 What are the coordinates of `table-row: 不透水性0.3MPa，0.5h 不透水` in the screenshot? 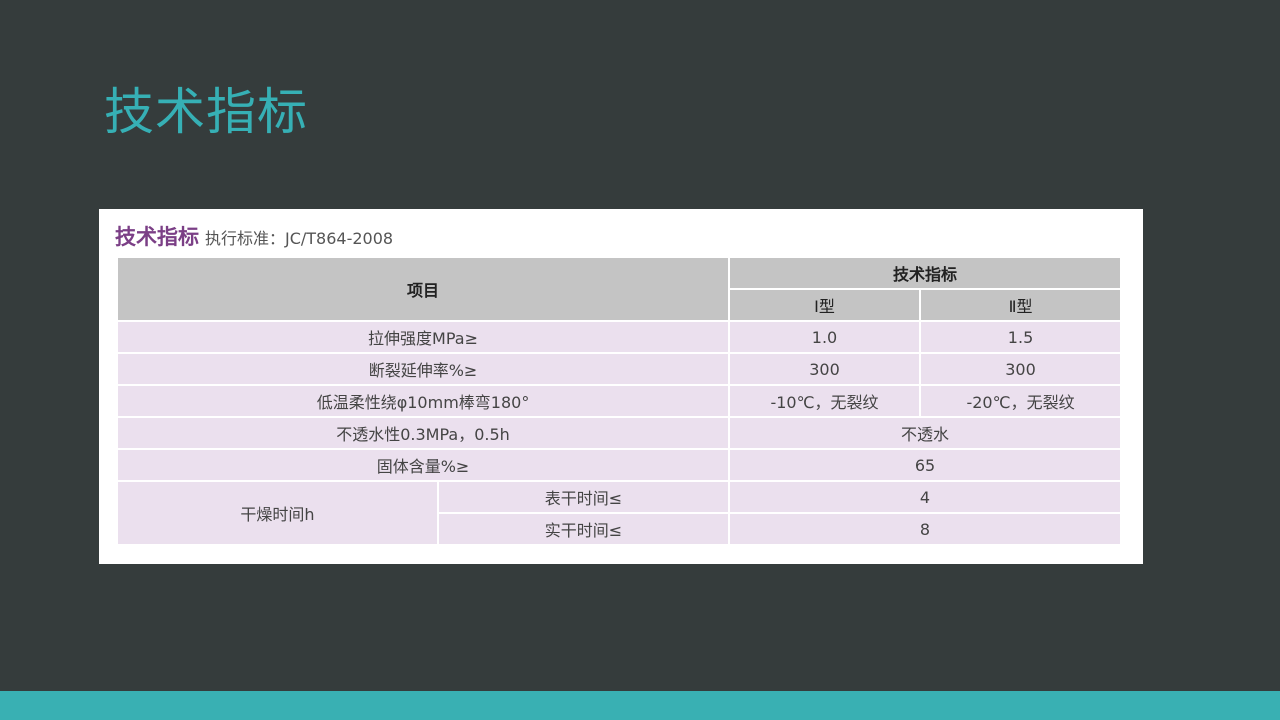 It's located at (619, 433).